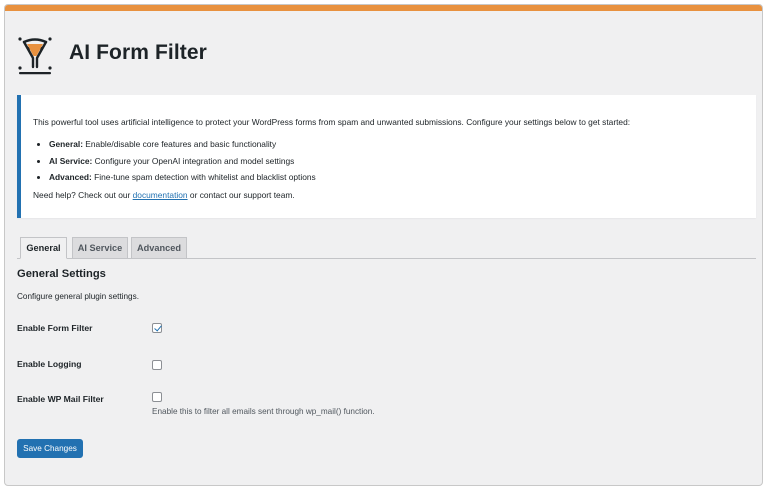 The image size is (768, 490). I want to click on enable-logging-label: Enable Logging, so click(49, 364).